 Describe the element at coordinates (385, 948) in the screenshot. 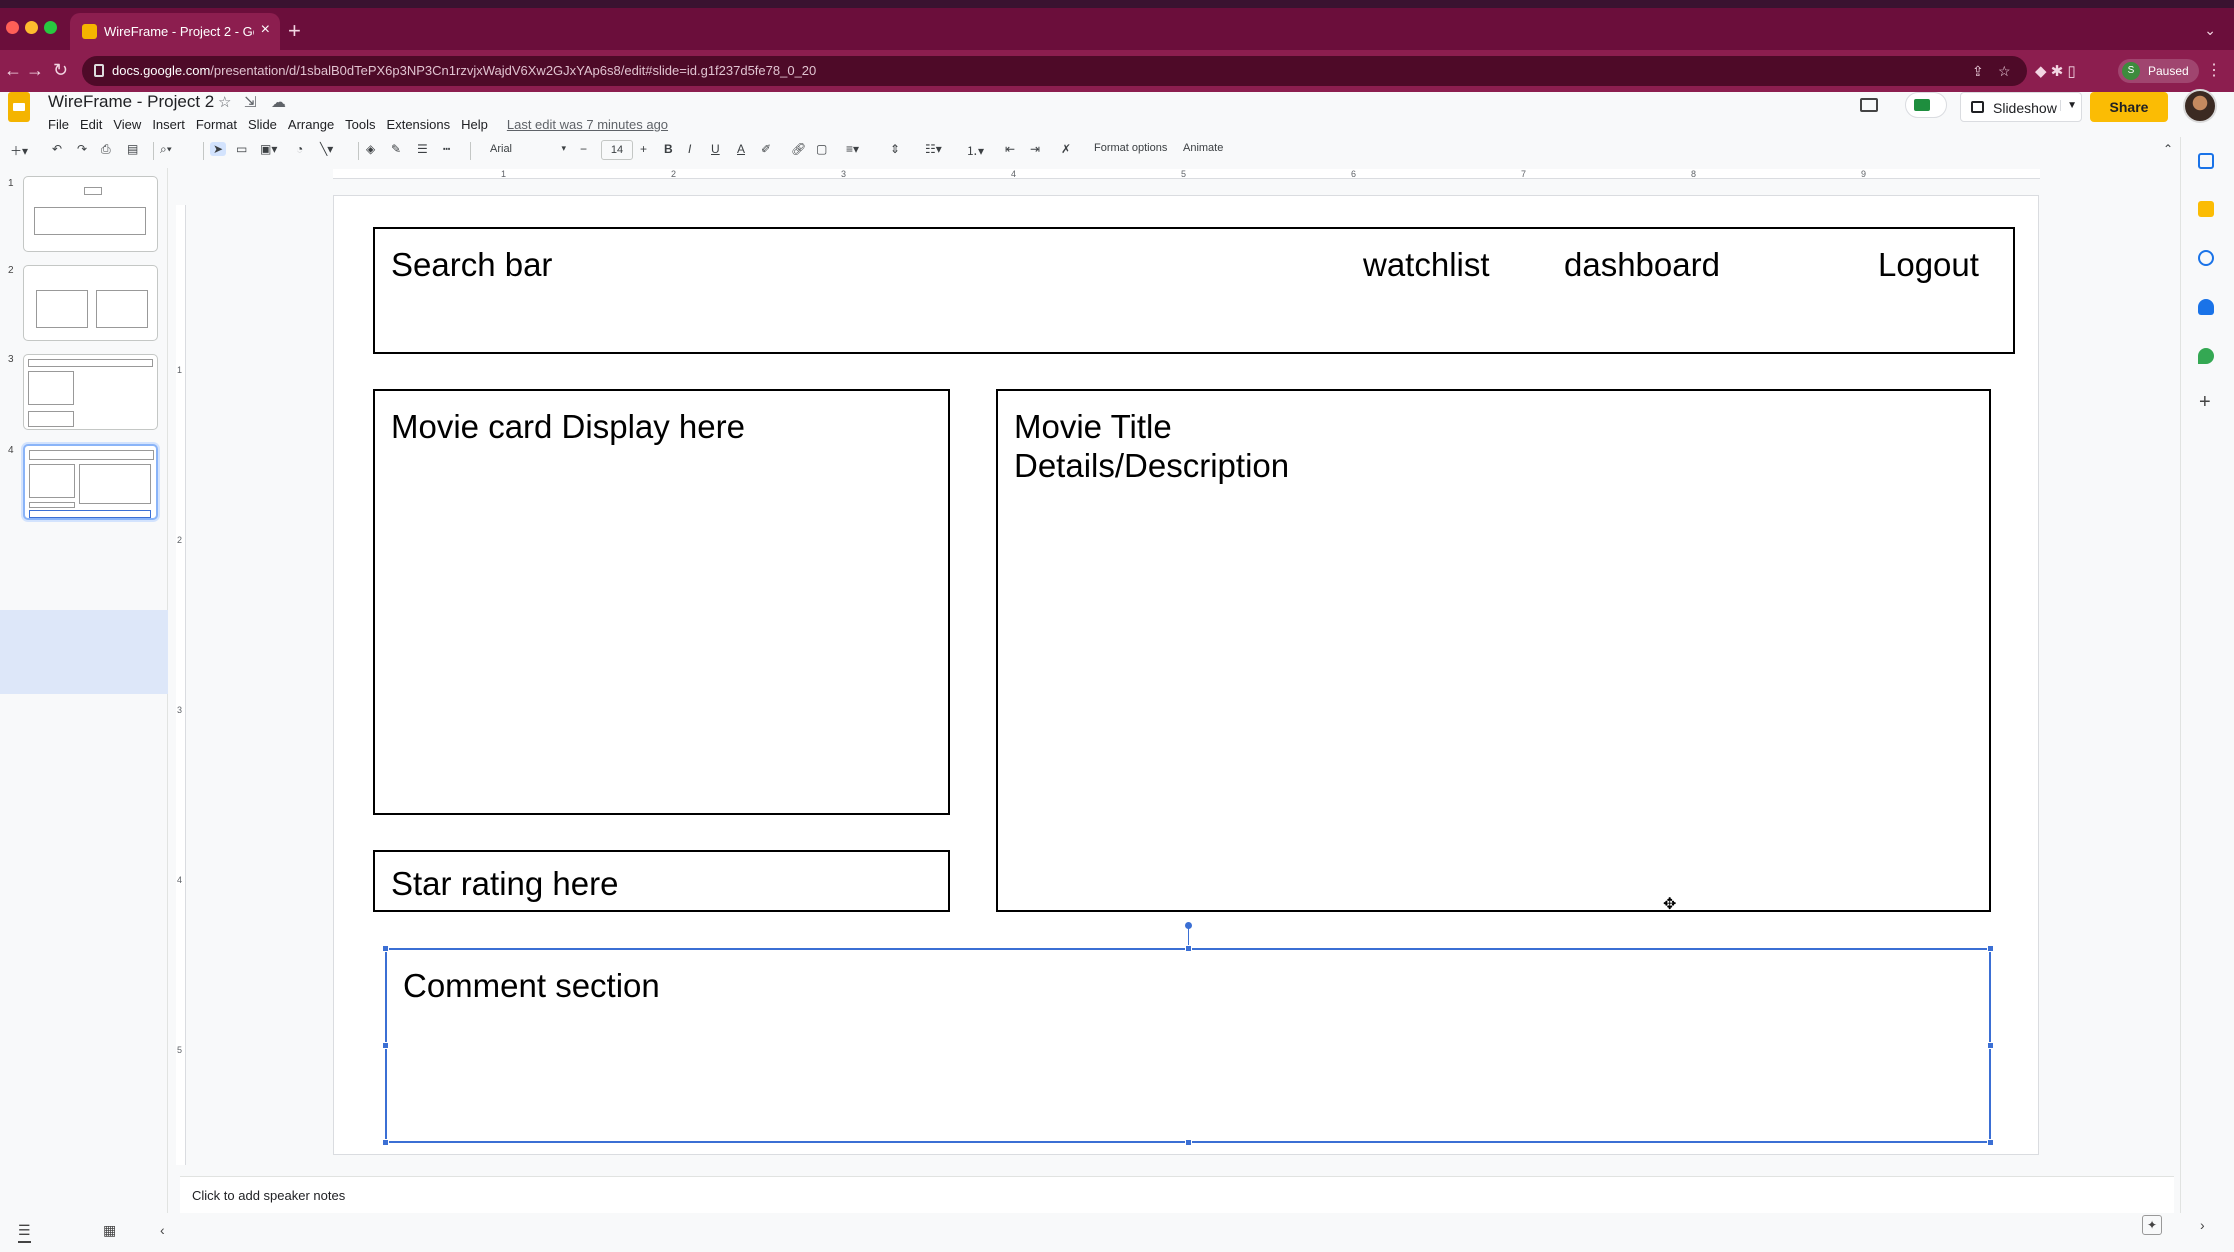

I see `resize-handle-nw` at that location.